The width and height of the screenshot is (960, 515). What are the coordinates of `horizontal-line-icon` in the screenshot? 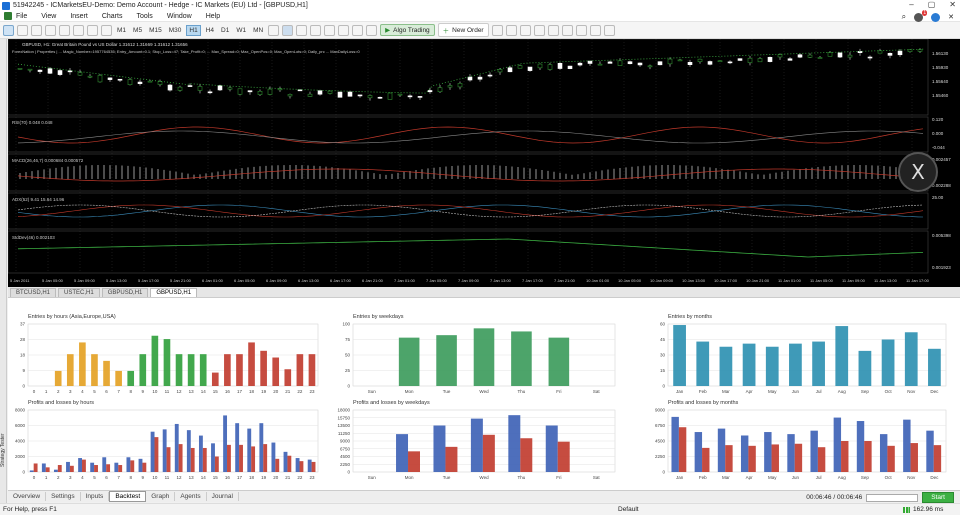 It's located at (50, 30).